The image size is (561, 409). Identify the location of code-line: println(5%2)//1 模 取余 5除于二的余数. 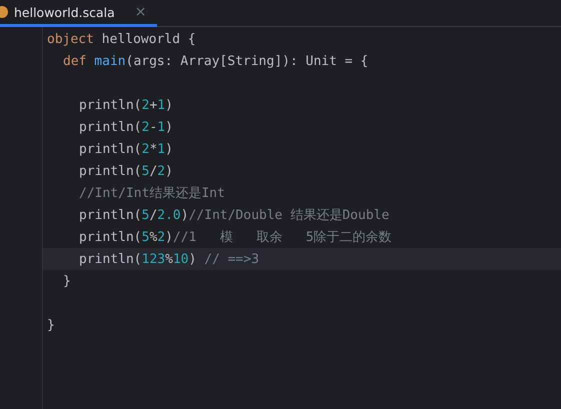
(235, 237).